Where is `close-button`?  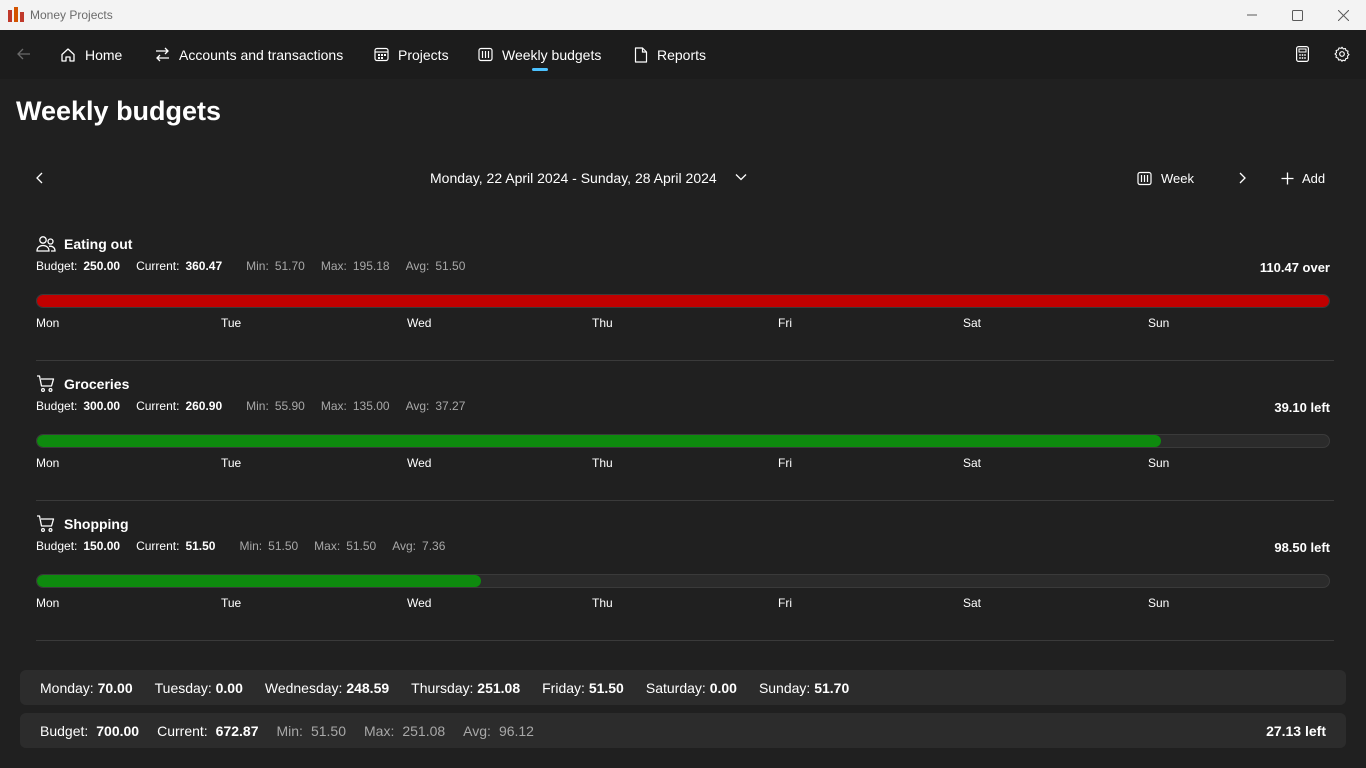 close-button is located at coordinates (1343, 15).